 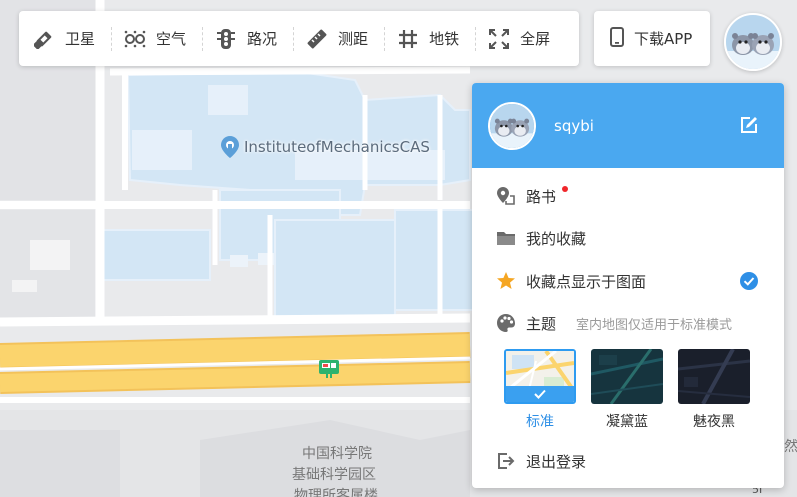 What do you see at coordinates (230, 147) in the screenshot?
I see `institute-pin-icon` at bounding box center [230, 147].